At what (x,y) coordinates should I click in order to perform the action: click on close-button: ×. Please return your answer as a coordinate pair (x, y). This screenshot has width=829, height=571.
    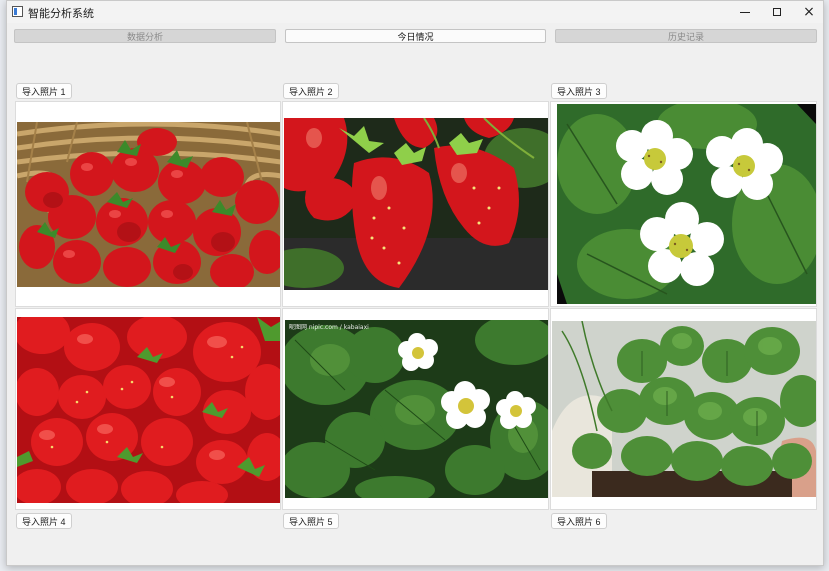
    Looking at the image, I should click on (809, 12).